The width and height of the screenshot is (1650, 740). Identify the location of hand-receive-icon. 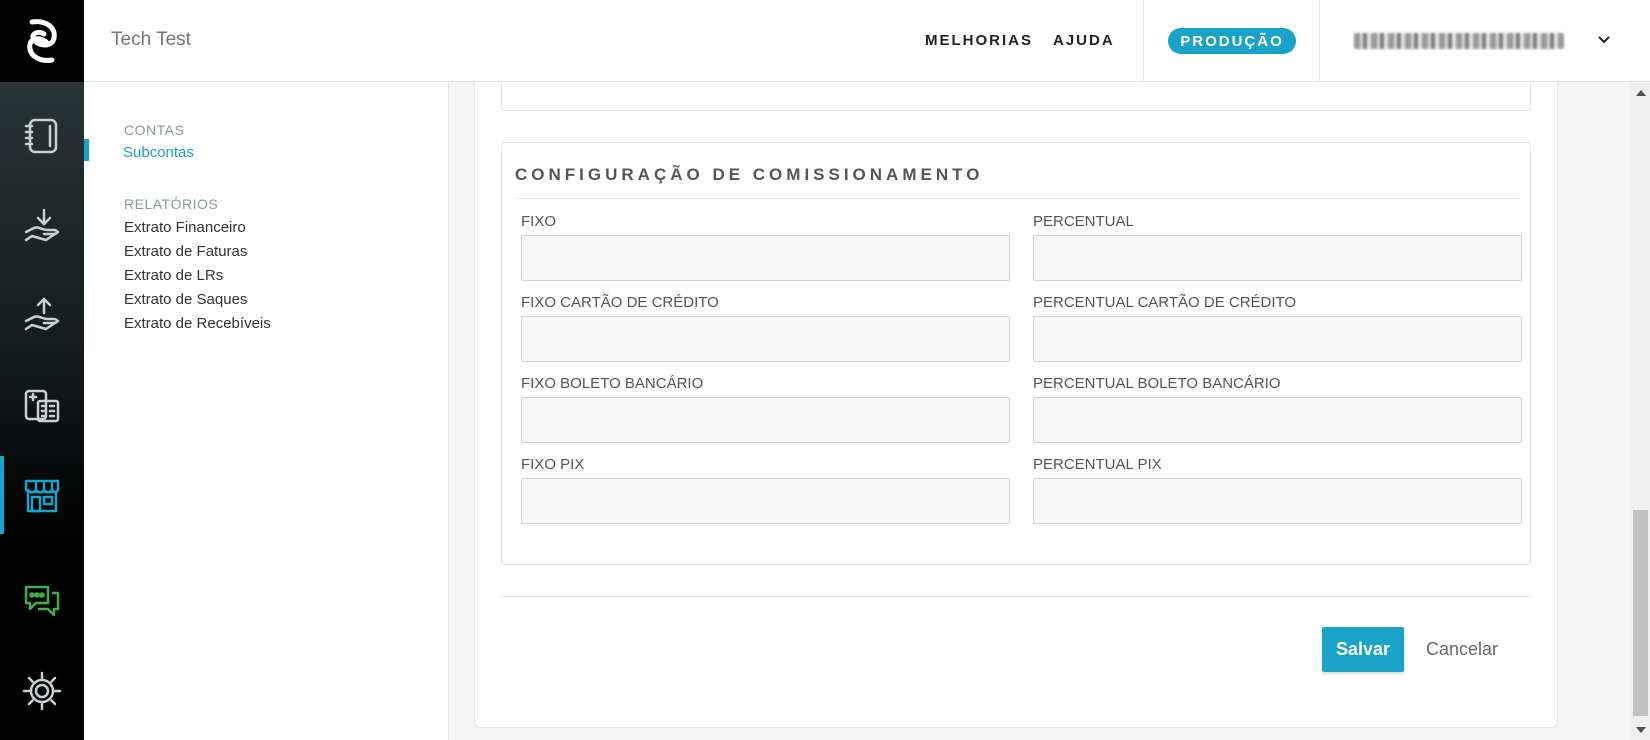
(42, 225).